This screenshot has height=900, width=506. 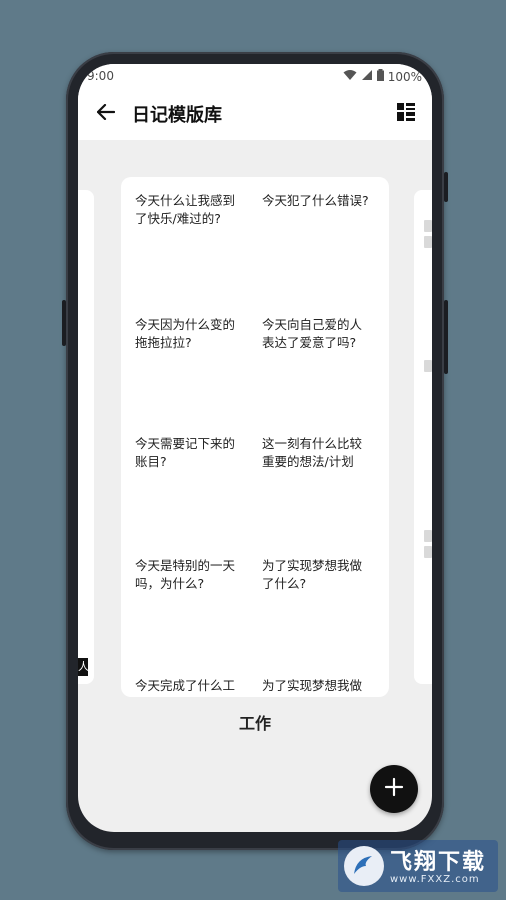 I want to click on site-watermark: 飞翔下载 www.FXXZ.com, so click(x=418, y=866).